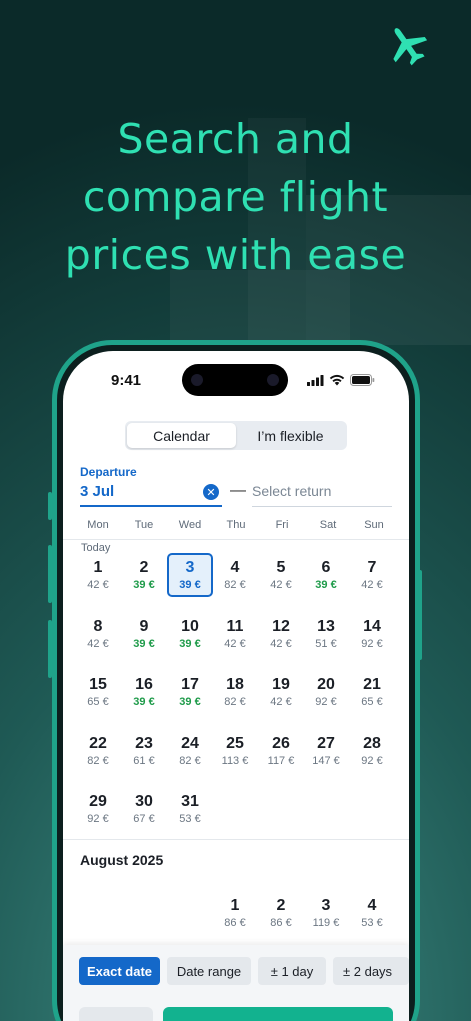  What do you see at coordinates (119, 971) in the screenshot?
I see `chip-exact-date: Exact date` at bounding box center [119, 971].